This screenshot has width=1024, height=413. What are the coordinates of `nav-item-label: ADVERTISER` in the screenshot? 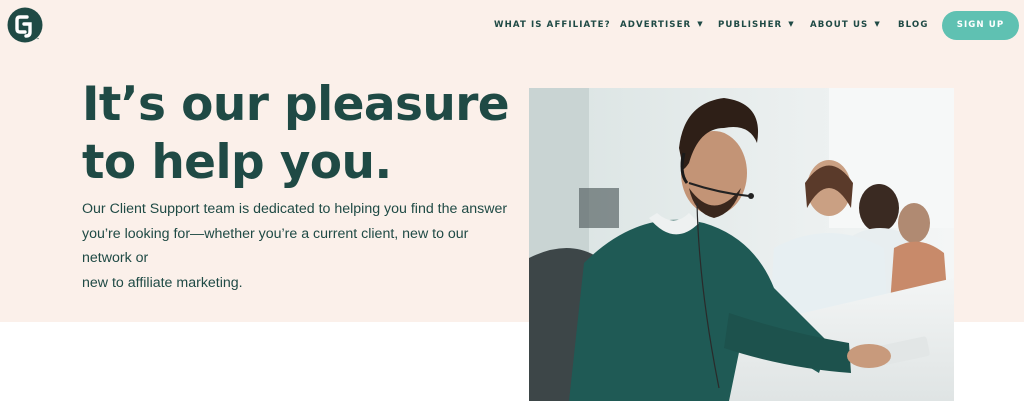 It's located at (656, 25).